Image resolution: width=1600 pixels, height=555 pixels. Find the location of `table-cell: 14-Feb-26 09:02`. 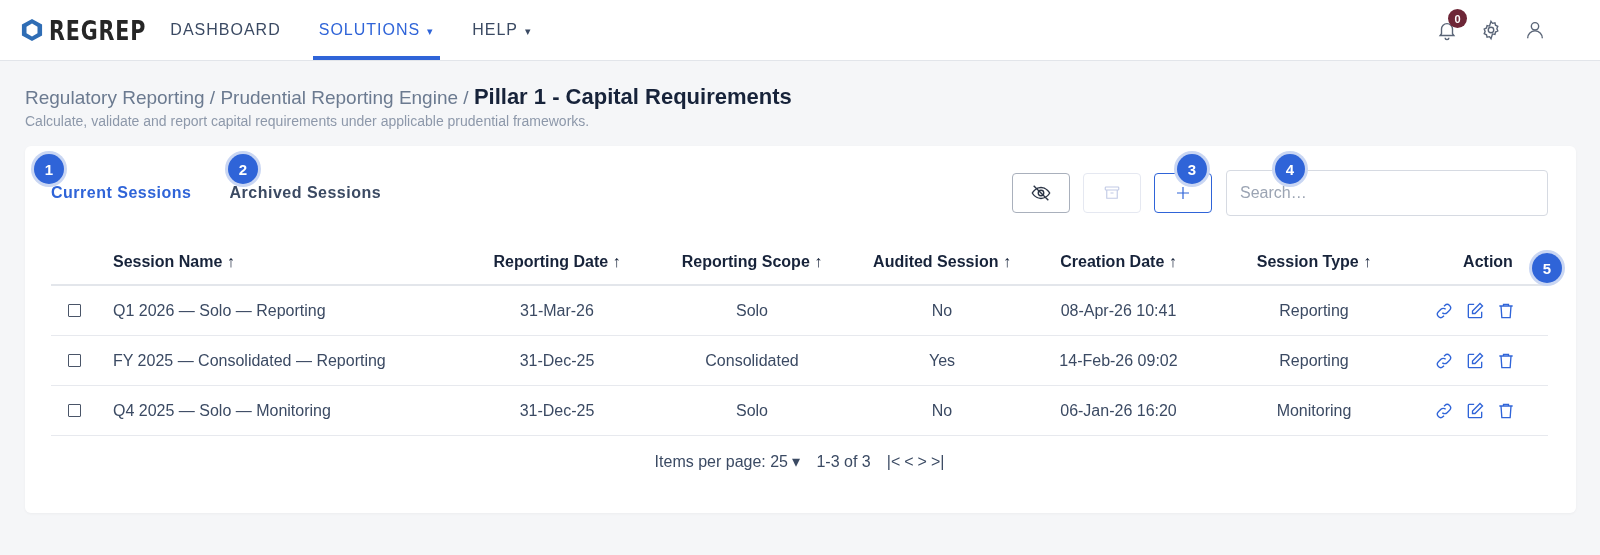

table-cell: 14-Feb-26 09:02 is located at coordinates (1118, 360).